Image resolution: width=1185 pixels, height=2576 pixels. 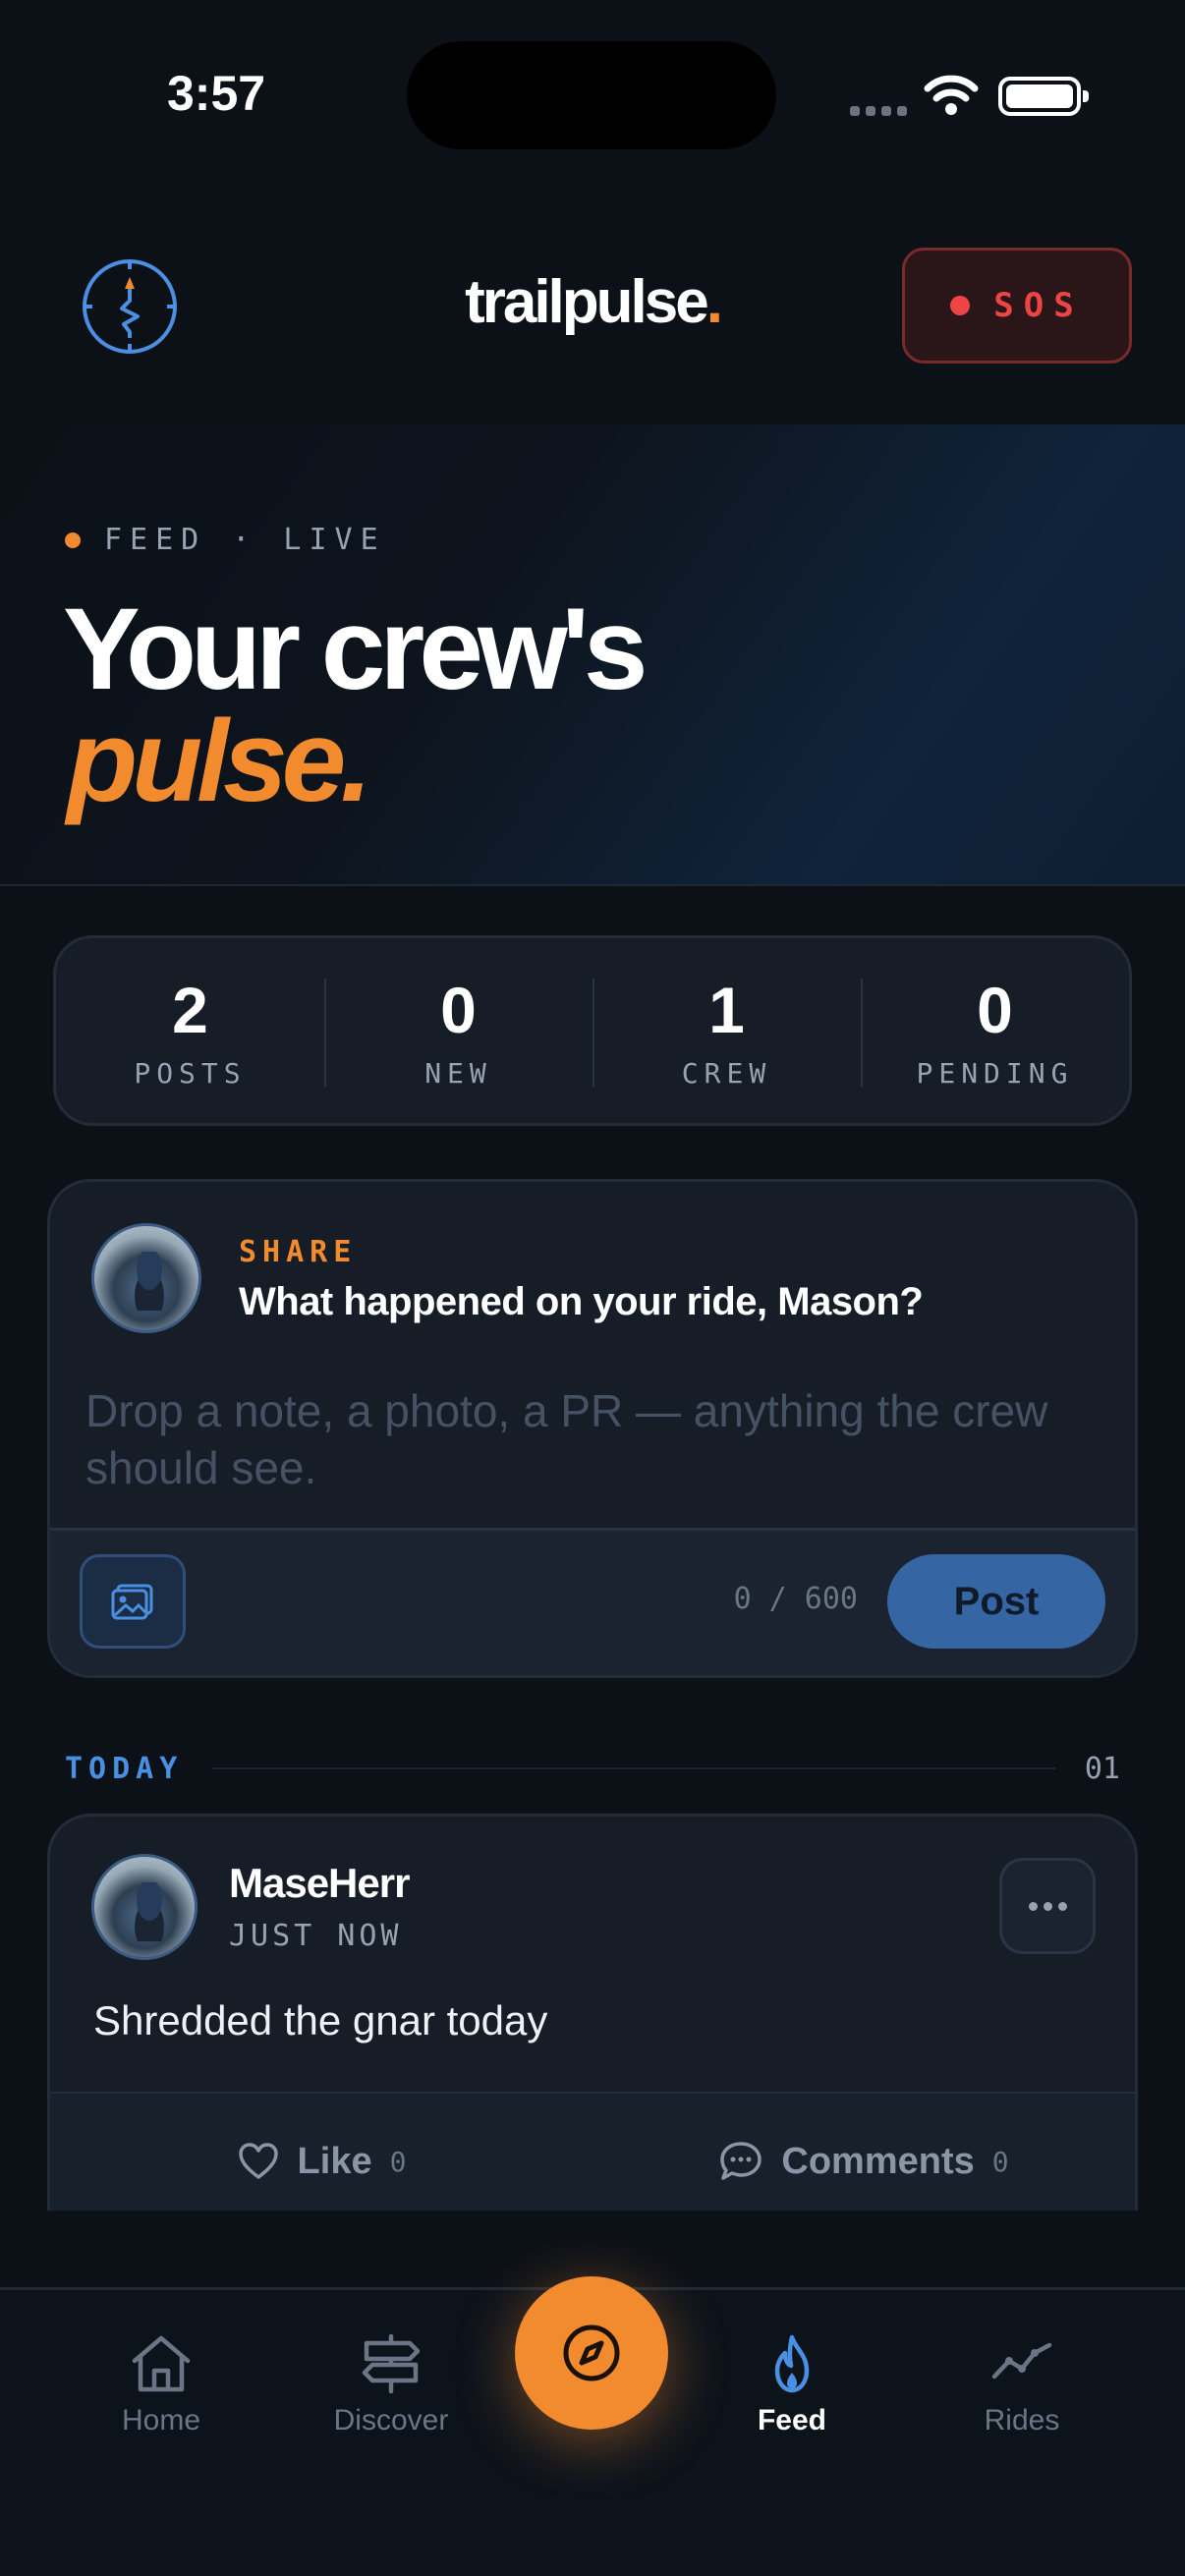 I want to click on composer-question: What happened on your ride, Mason?, so click(x=581, y=1301).